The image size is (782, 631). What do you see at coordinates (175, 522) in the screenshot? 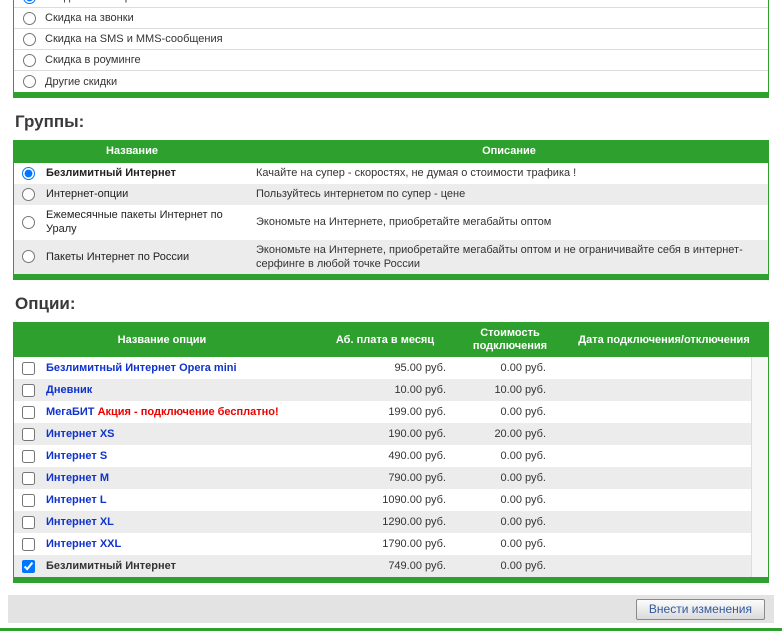
I see `option-name-cell: Интернет XL` at bounding box center [175, 522].